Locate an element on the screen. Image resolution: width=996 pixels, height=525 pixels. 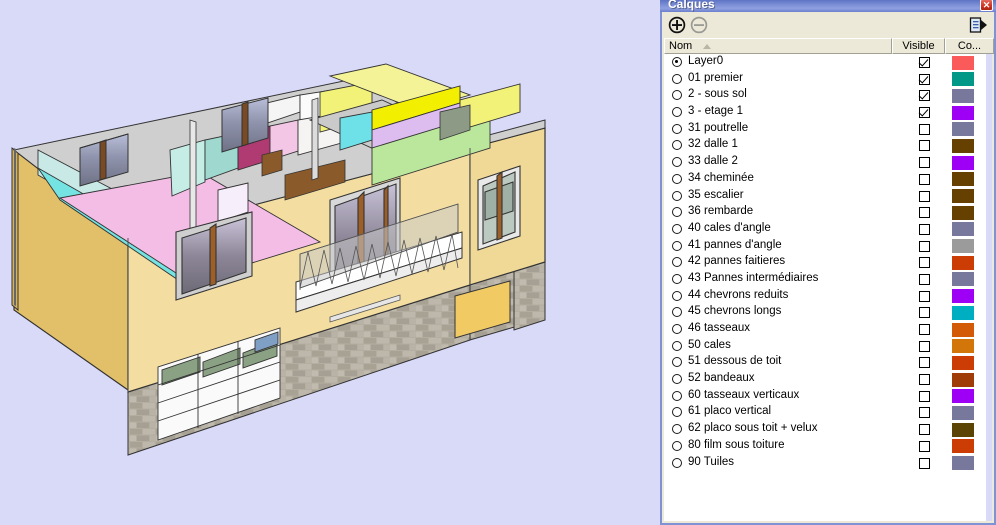
column-header-visible: Visible is located at coordinates (918, 46).